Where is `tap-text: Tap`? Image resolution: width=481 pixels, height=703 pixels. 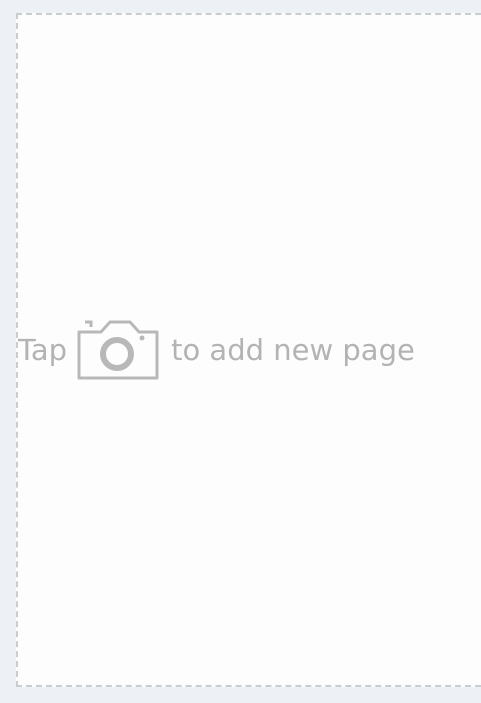
tap-text: Tap is located at coordinates (43, 350).